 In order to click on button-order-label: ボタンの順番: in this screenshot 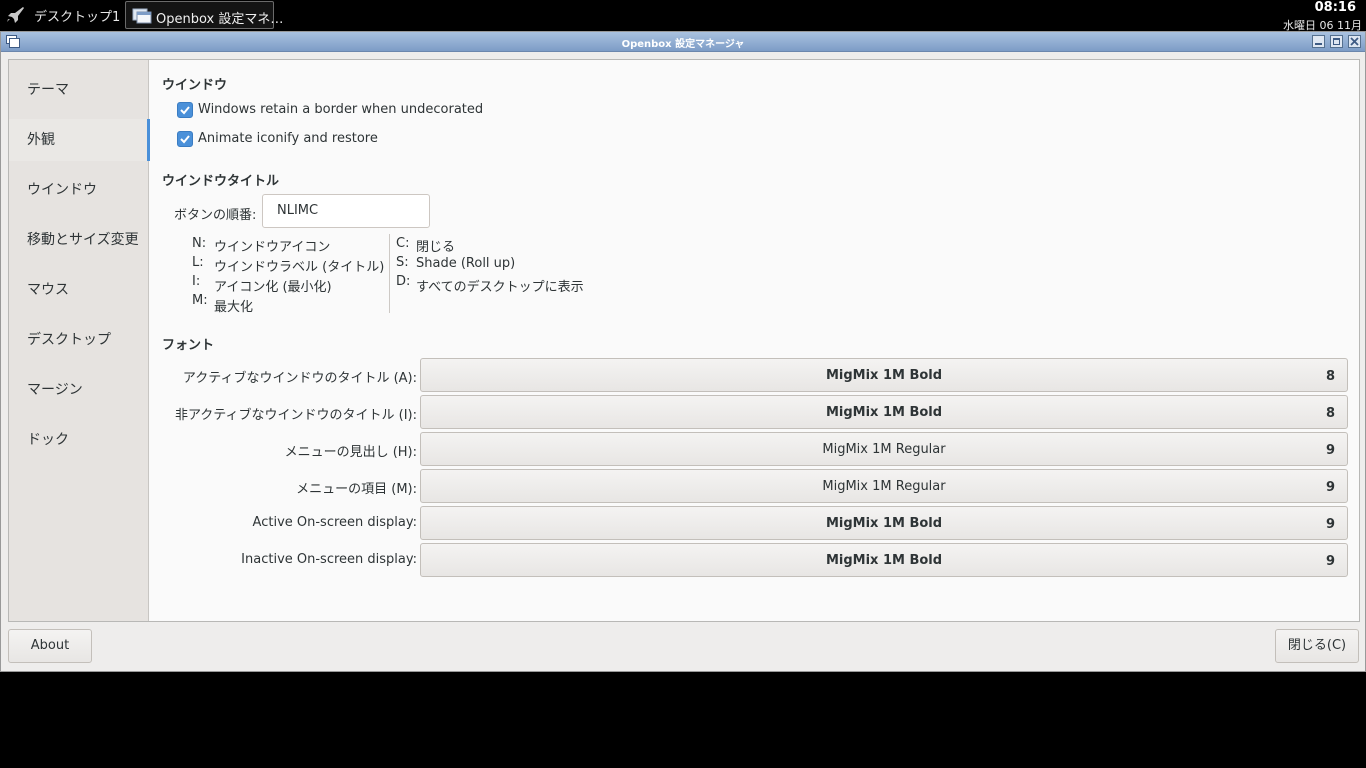, I will do `click(215, 215)`.